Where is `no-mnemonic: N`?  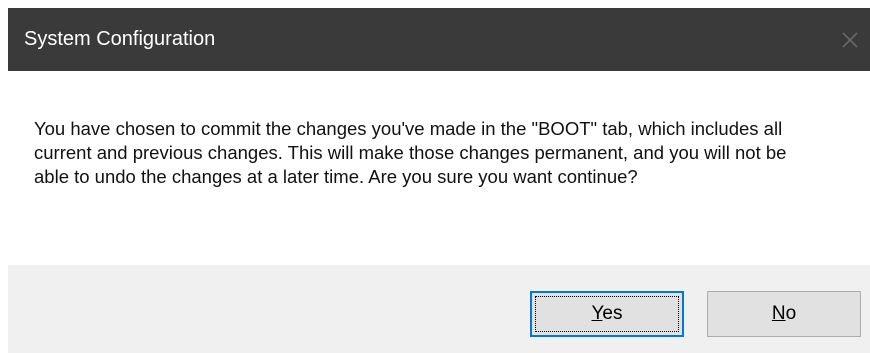 no-mnemonic: N is located at coordinates (778, 313).